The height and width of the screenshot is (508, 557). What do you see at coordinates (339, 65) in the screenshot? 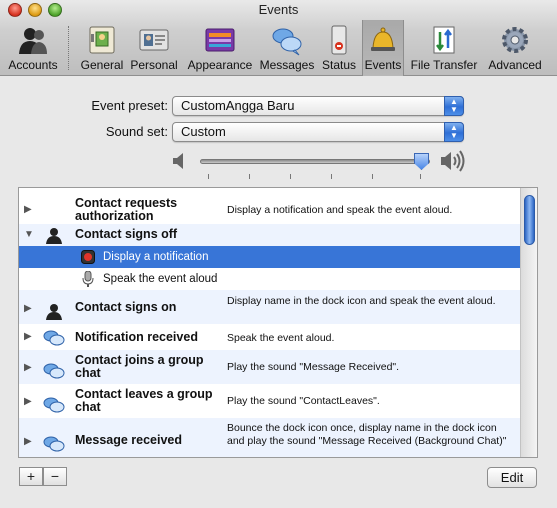
I see `toolbar-label: Status` at bounding box center [339, 65].